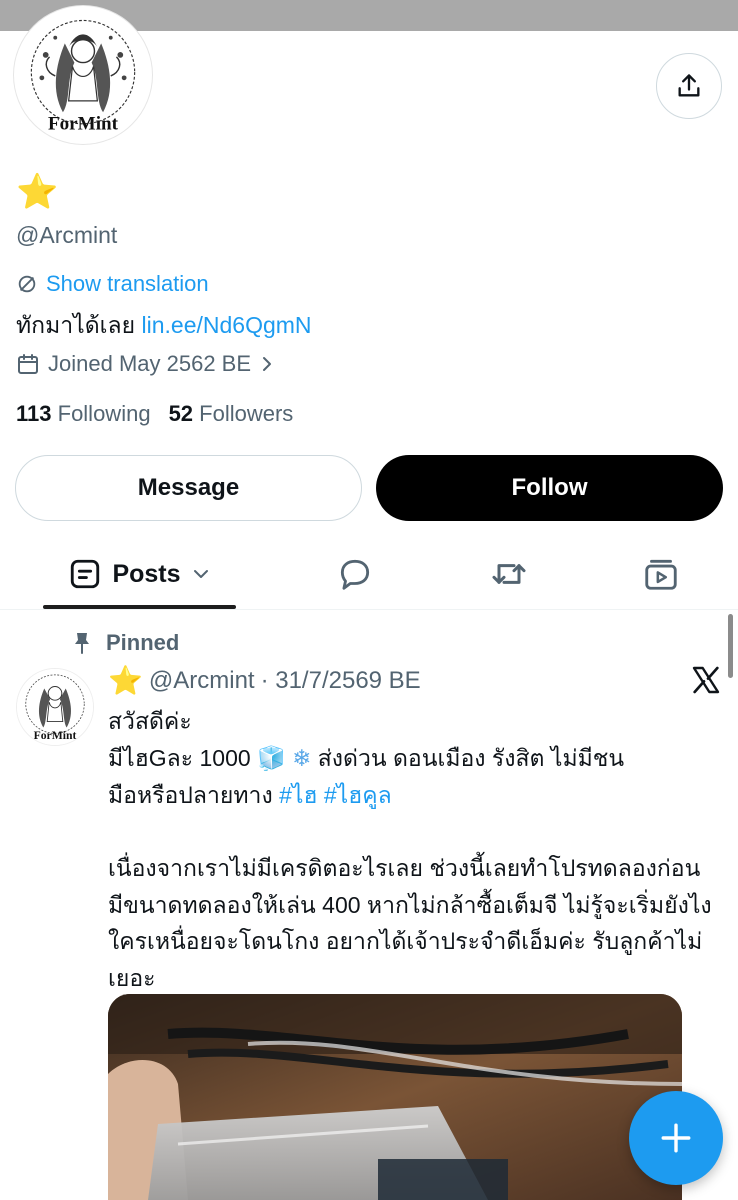  What do you see at coordinates (127, 283) in the screenshot?
I see `show-translation-label: Show translation` at bounding box center [127, 283].